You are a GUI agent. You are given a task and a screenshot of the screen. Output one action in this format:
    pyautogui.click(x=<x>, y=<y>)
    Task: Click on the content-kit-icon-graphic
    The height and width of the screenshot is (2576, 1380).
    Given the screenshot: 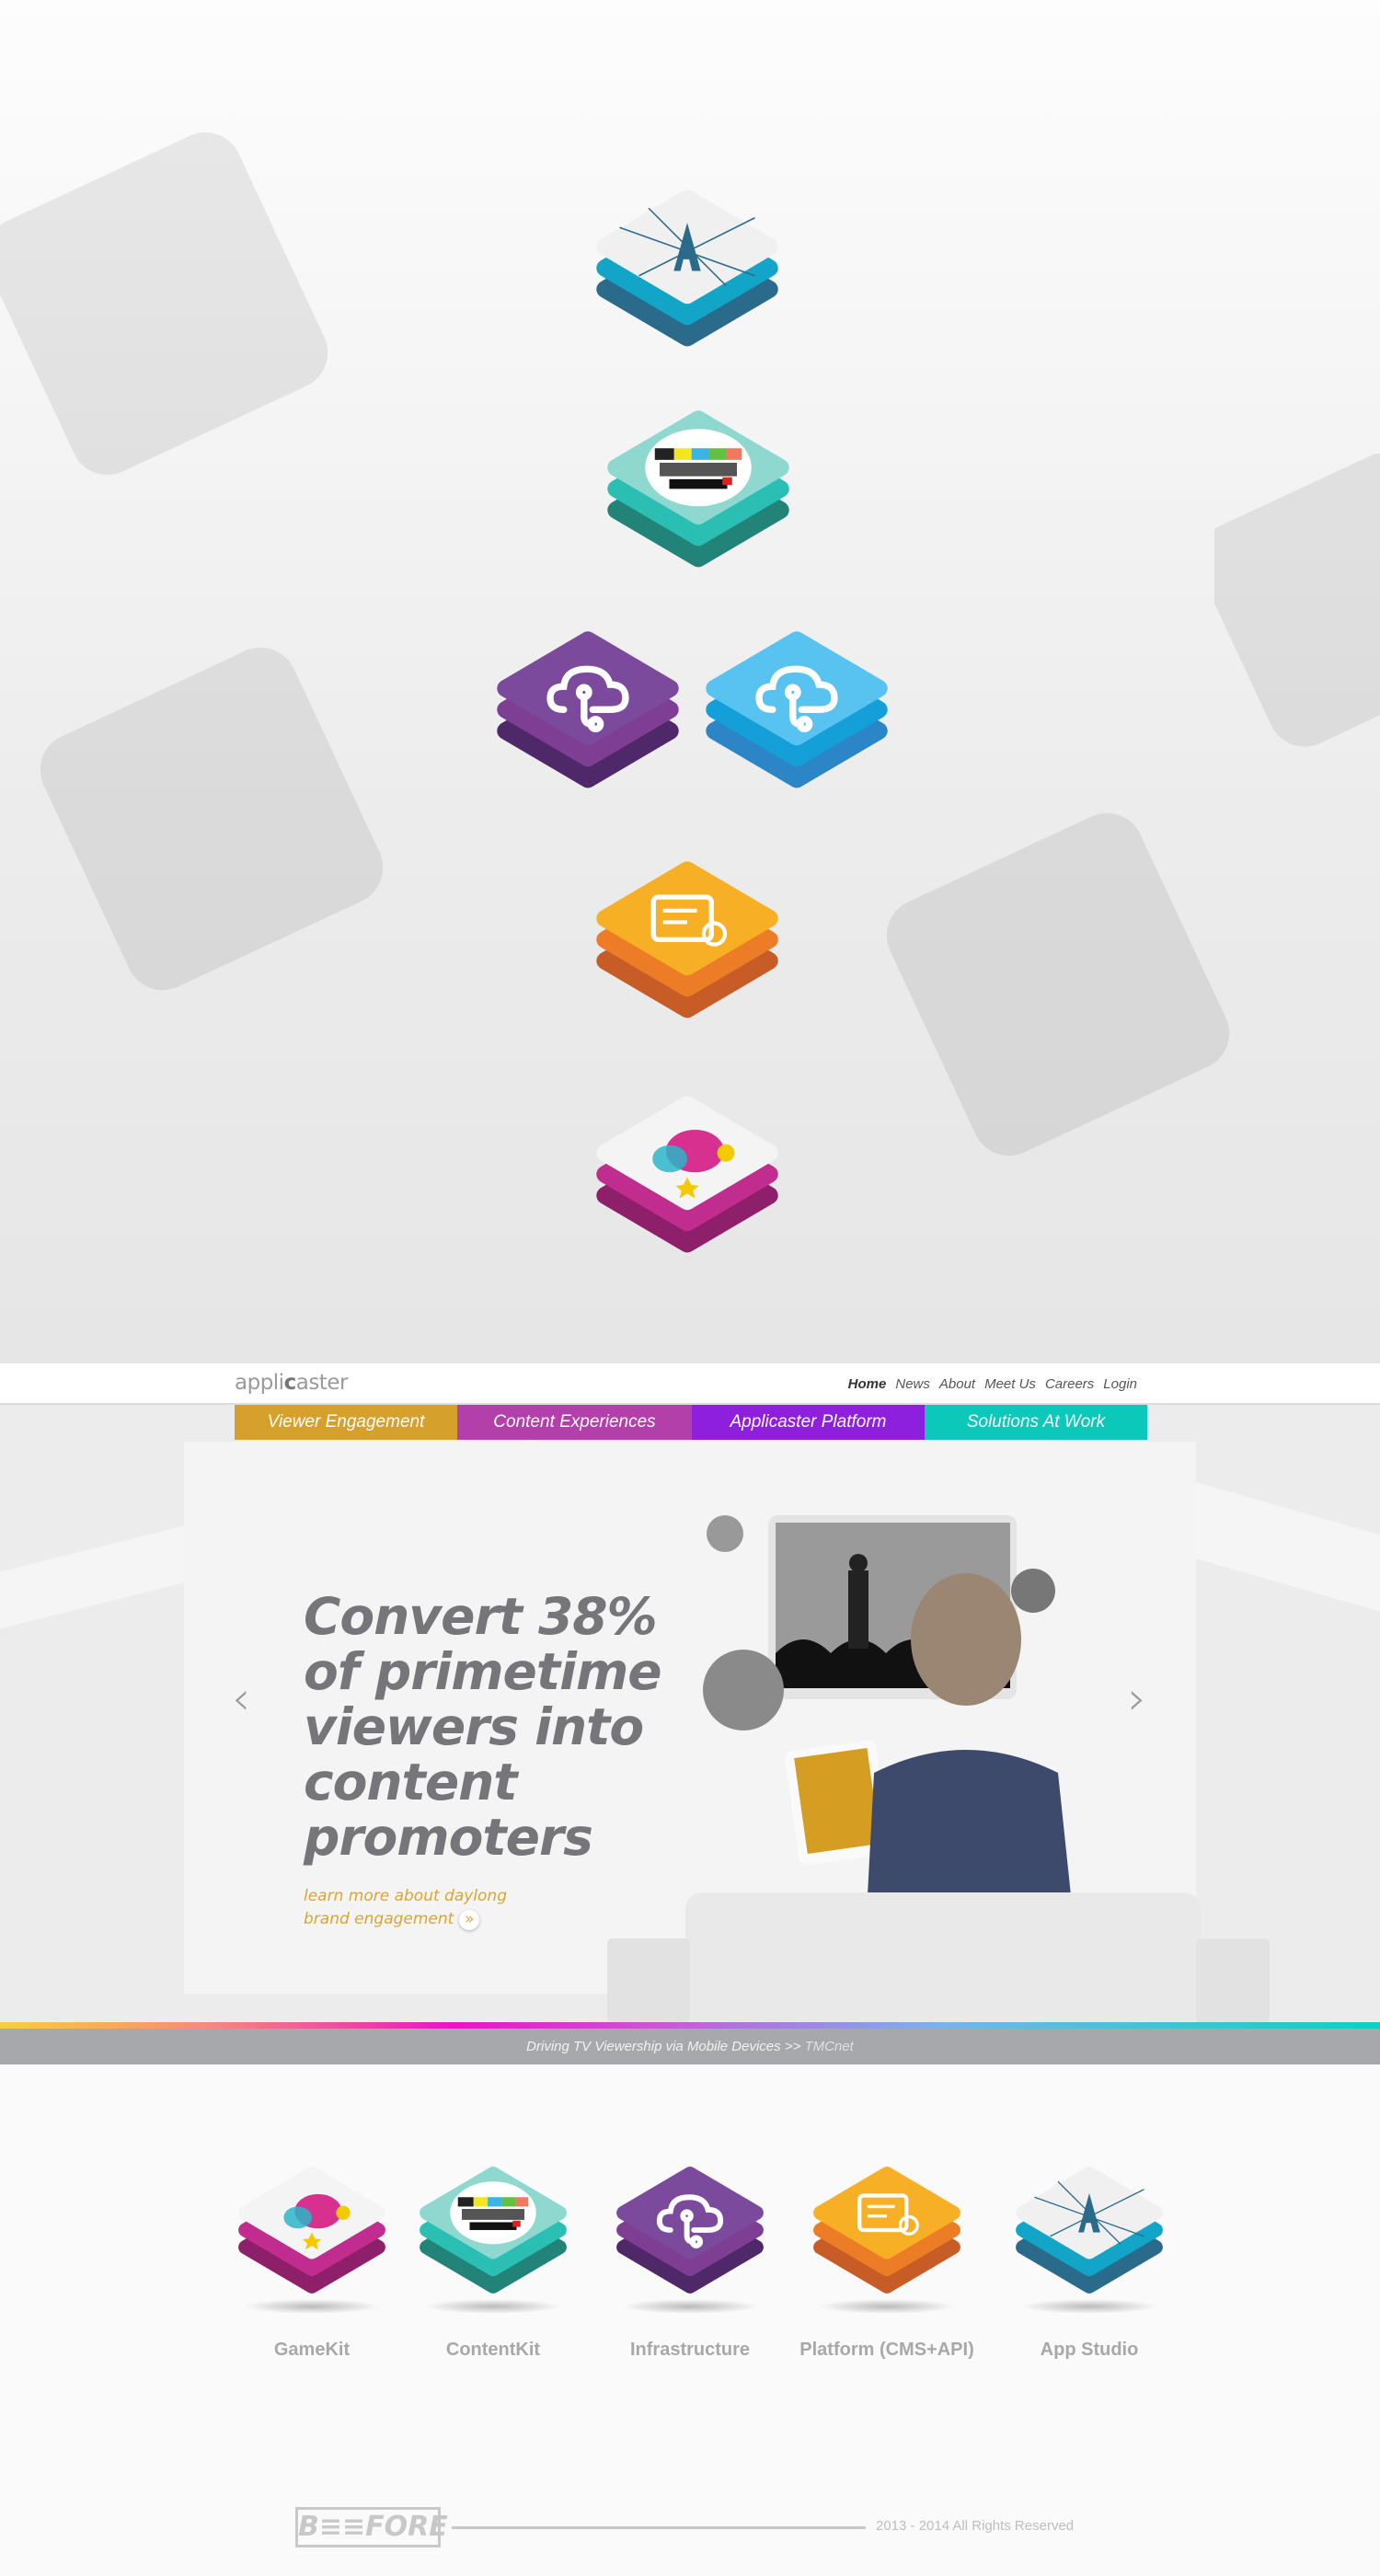 What is the action you would take?
    pyautogui.click(x=698, y=487)
    